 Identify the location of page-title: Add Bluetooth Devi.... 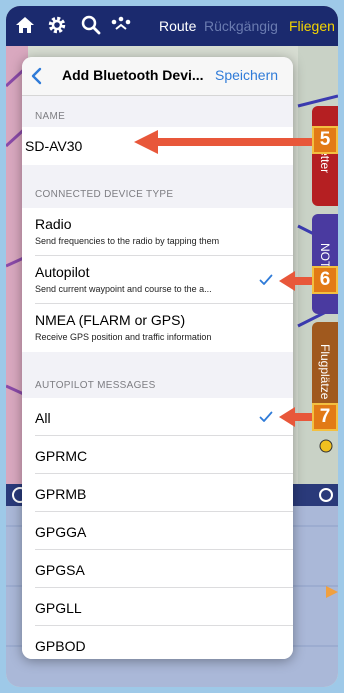
(133, 75).